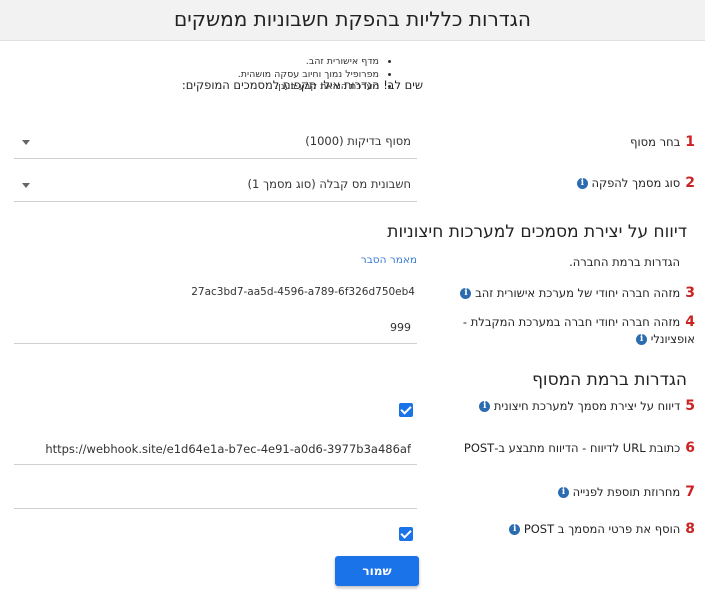  What do you see at coordinates (690, 142) in the screenshot?
I see `step-number: 1` at bounding box center [690, 142].